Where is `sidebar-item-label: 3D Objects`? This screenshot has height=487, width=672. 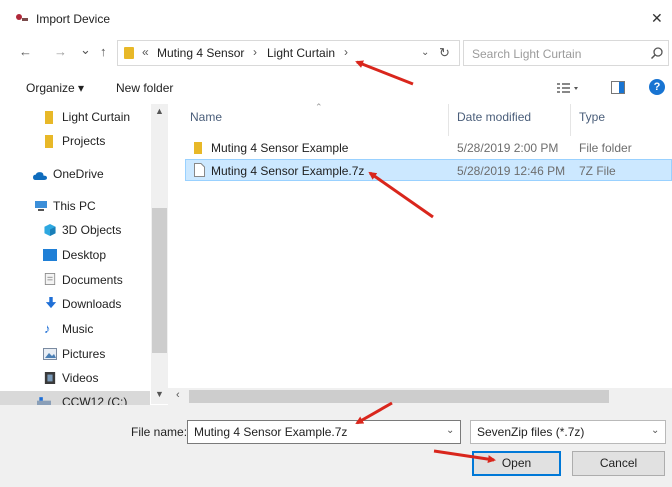
sidebar-item-label: 3D Objects is located at coordinates (92, 230).